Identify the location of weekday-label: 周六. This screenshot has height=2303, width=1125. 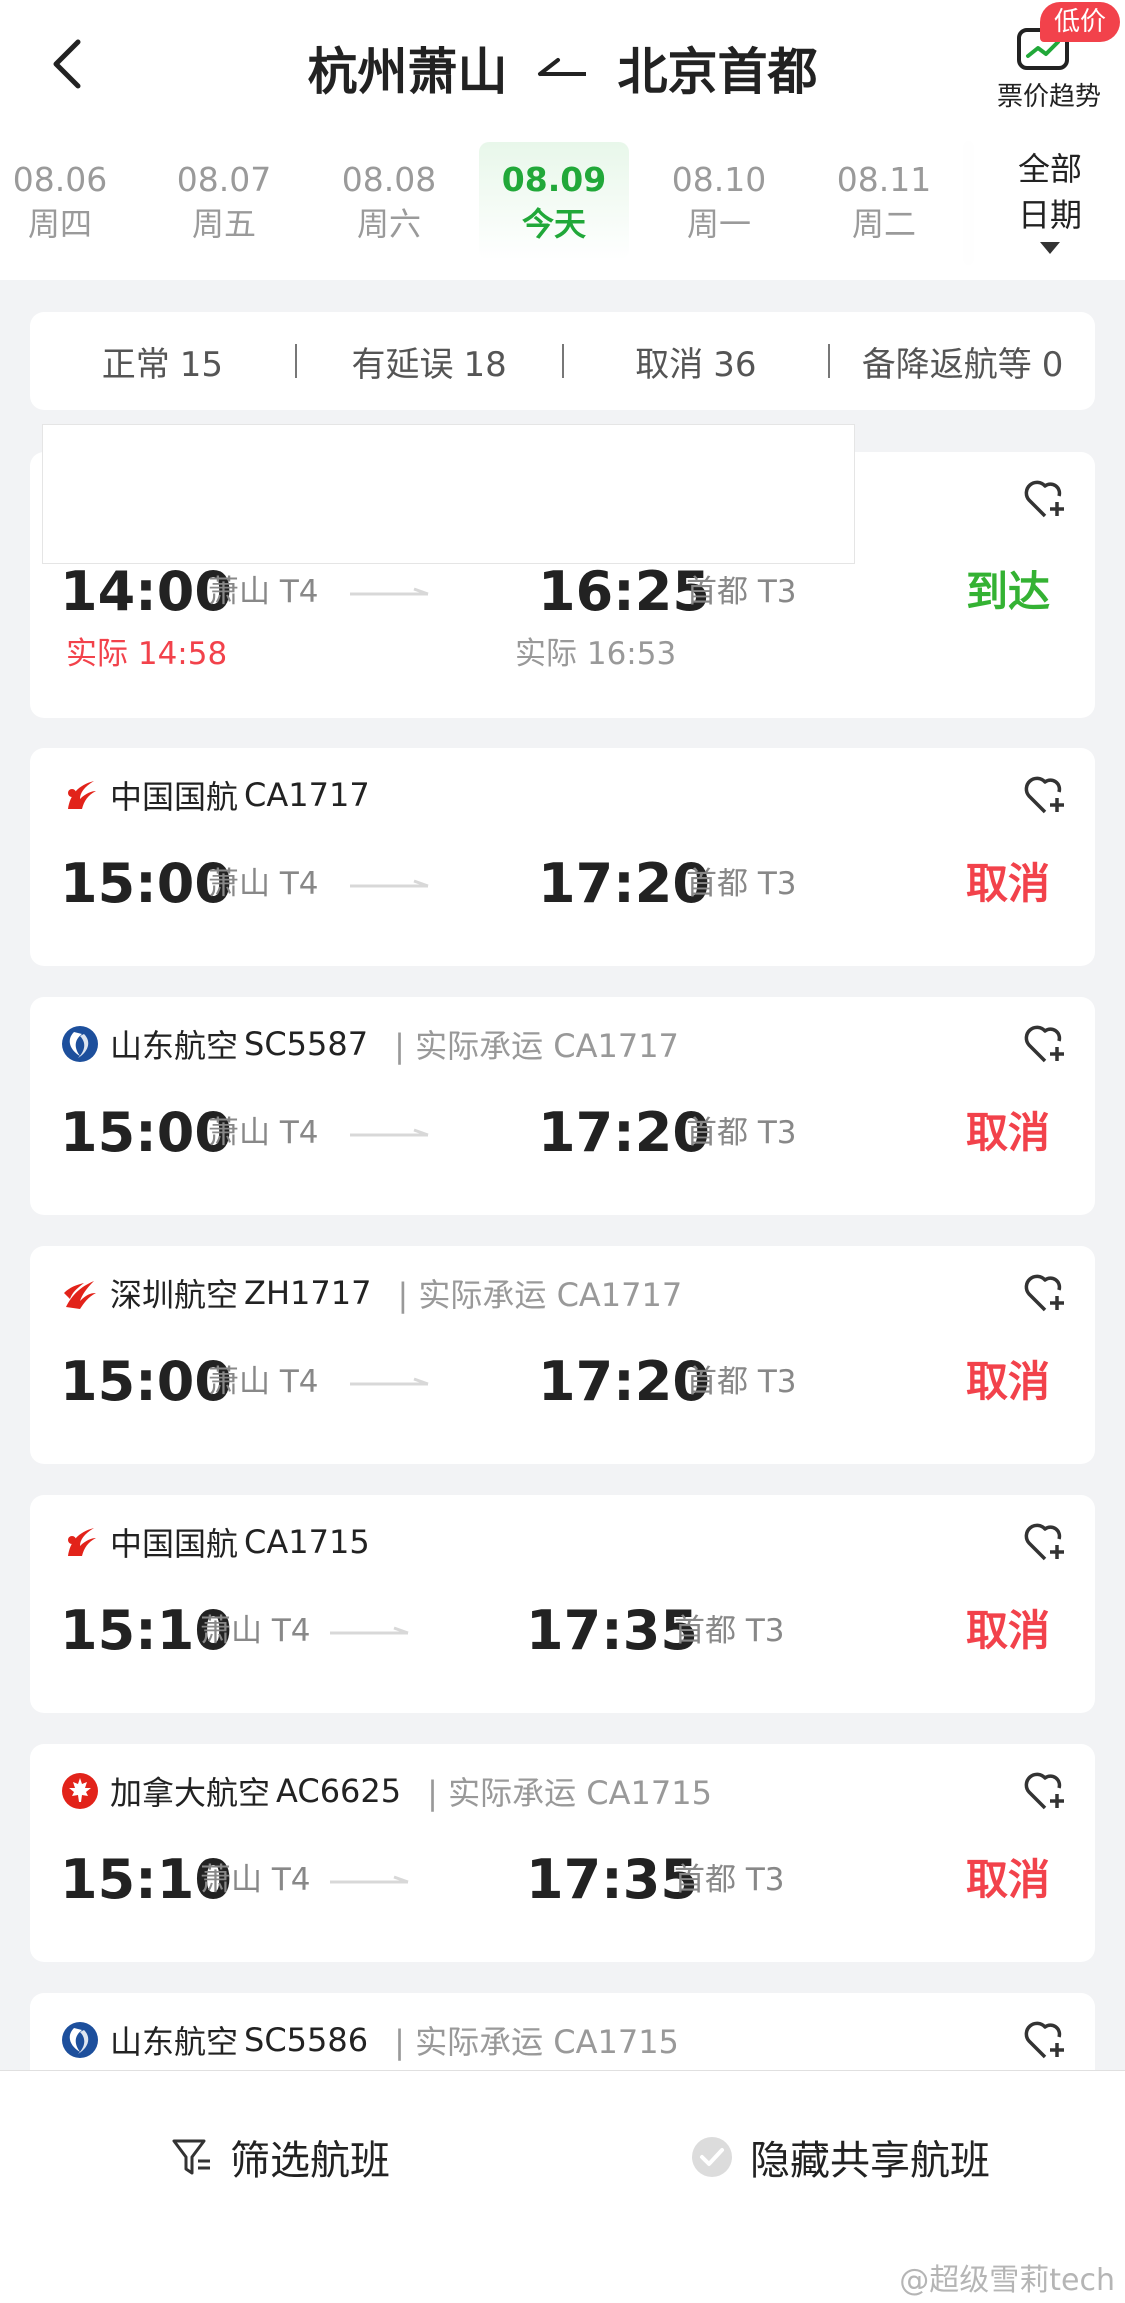
(388, 224).